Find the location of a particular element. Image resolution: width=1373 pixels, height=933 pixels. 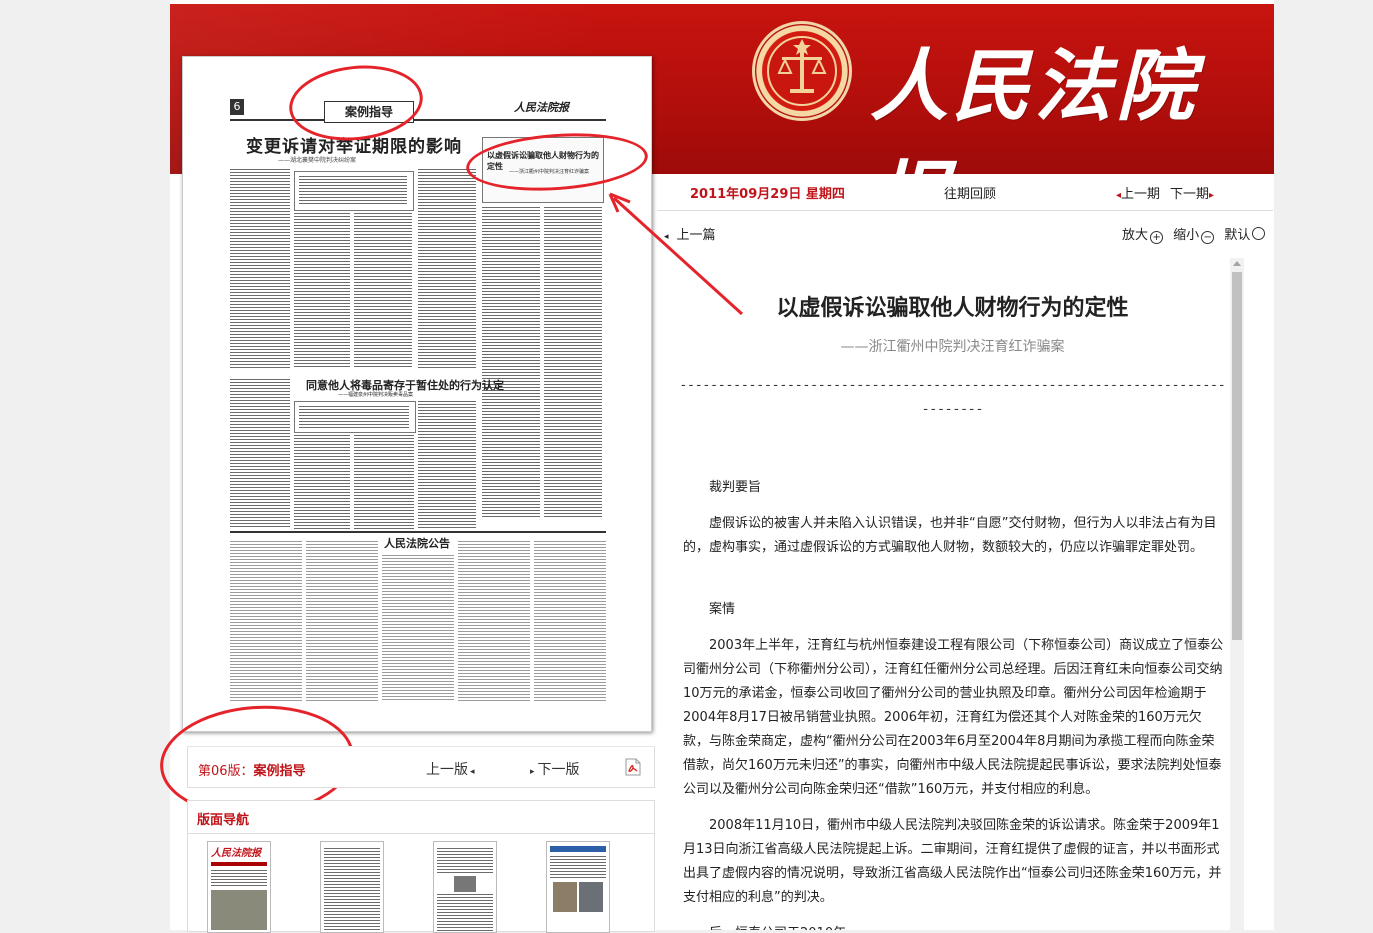

zoom-controls: 放大 + 缩小 − 默认 is located at coordinates (1194, 234).